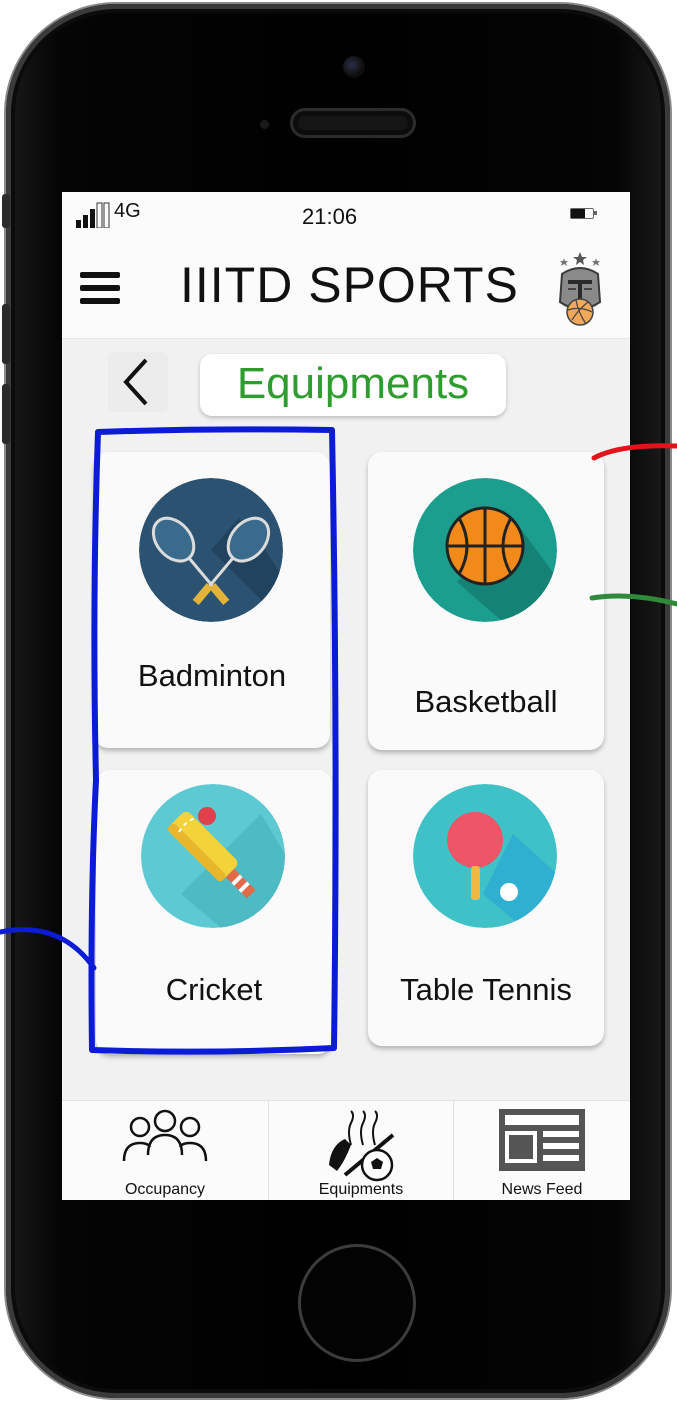 The width and height of the screenshot is (677, 1404). I want to click on nav-label-news-feed: News Feed, so click(542, 1189).